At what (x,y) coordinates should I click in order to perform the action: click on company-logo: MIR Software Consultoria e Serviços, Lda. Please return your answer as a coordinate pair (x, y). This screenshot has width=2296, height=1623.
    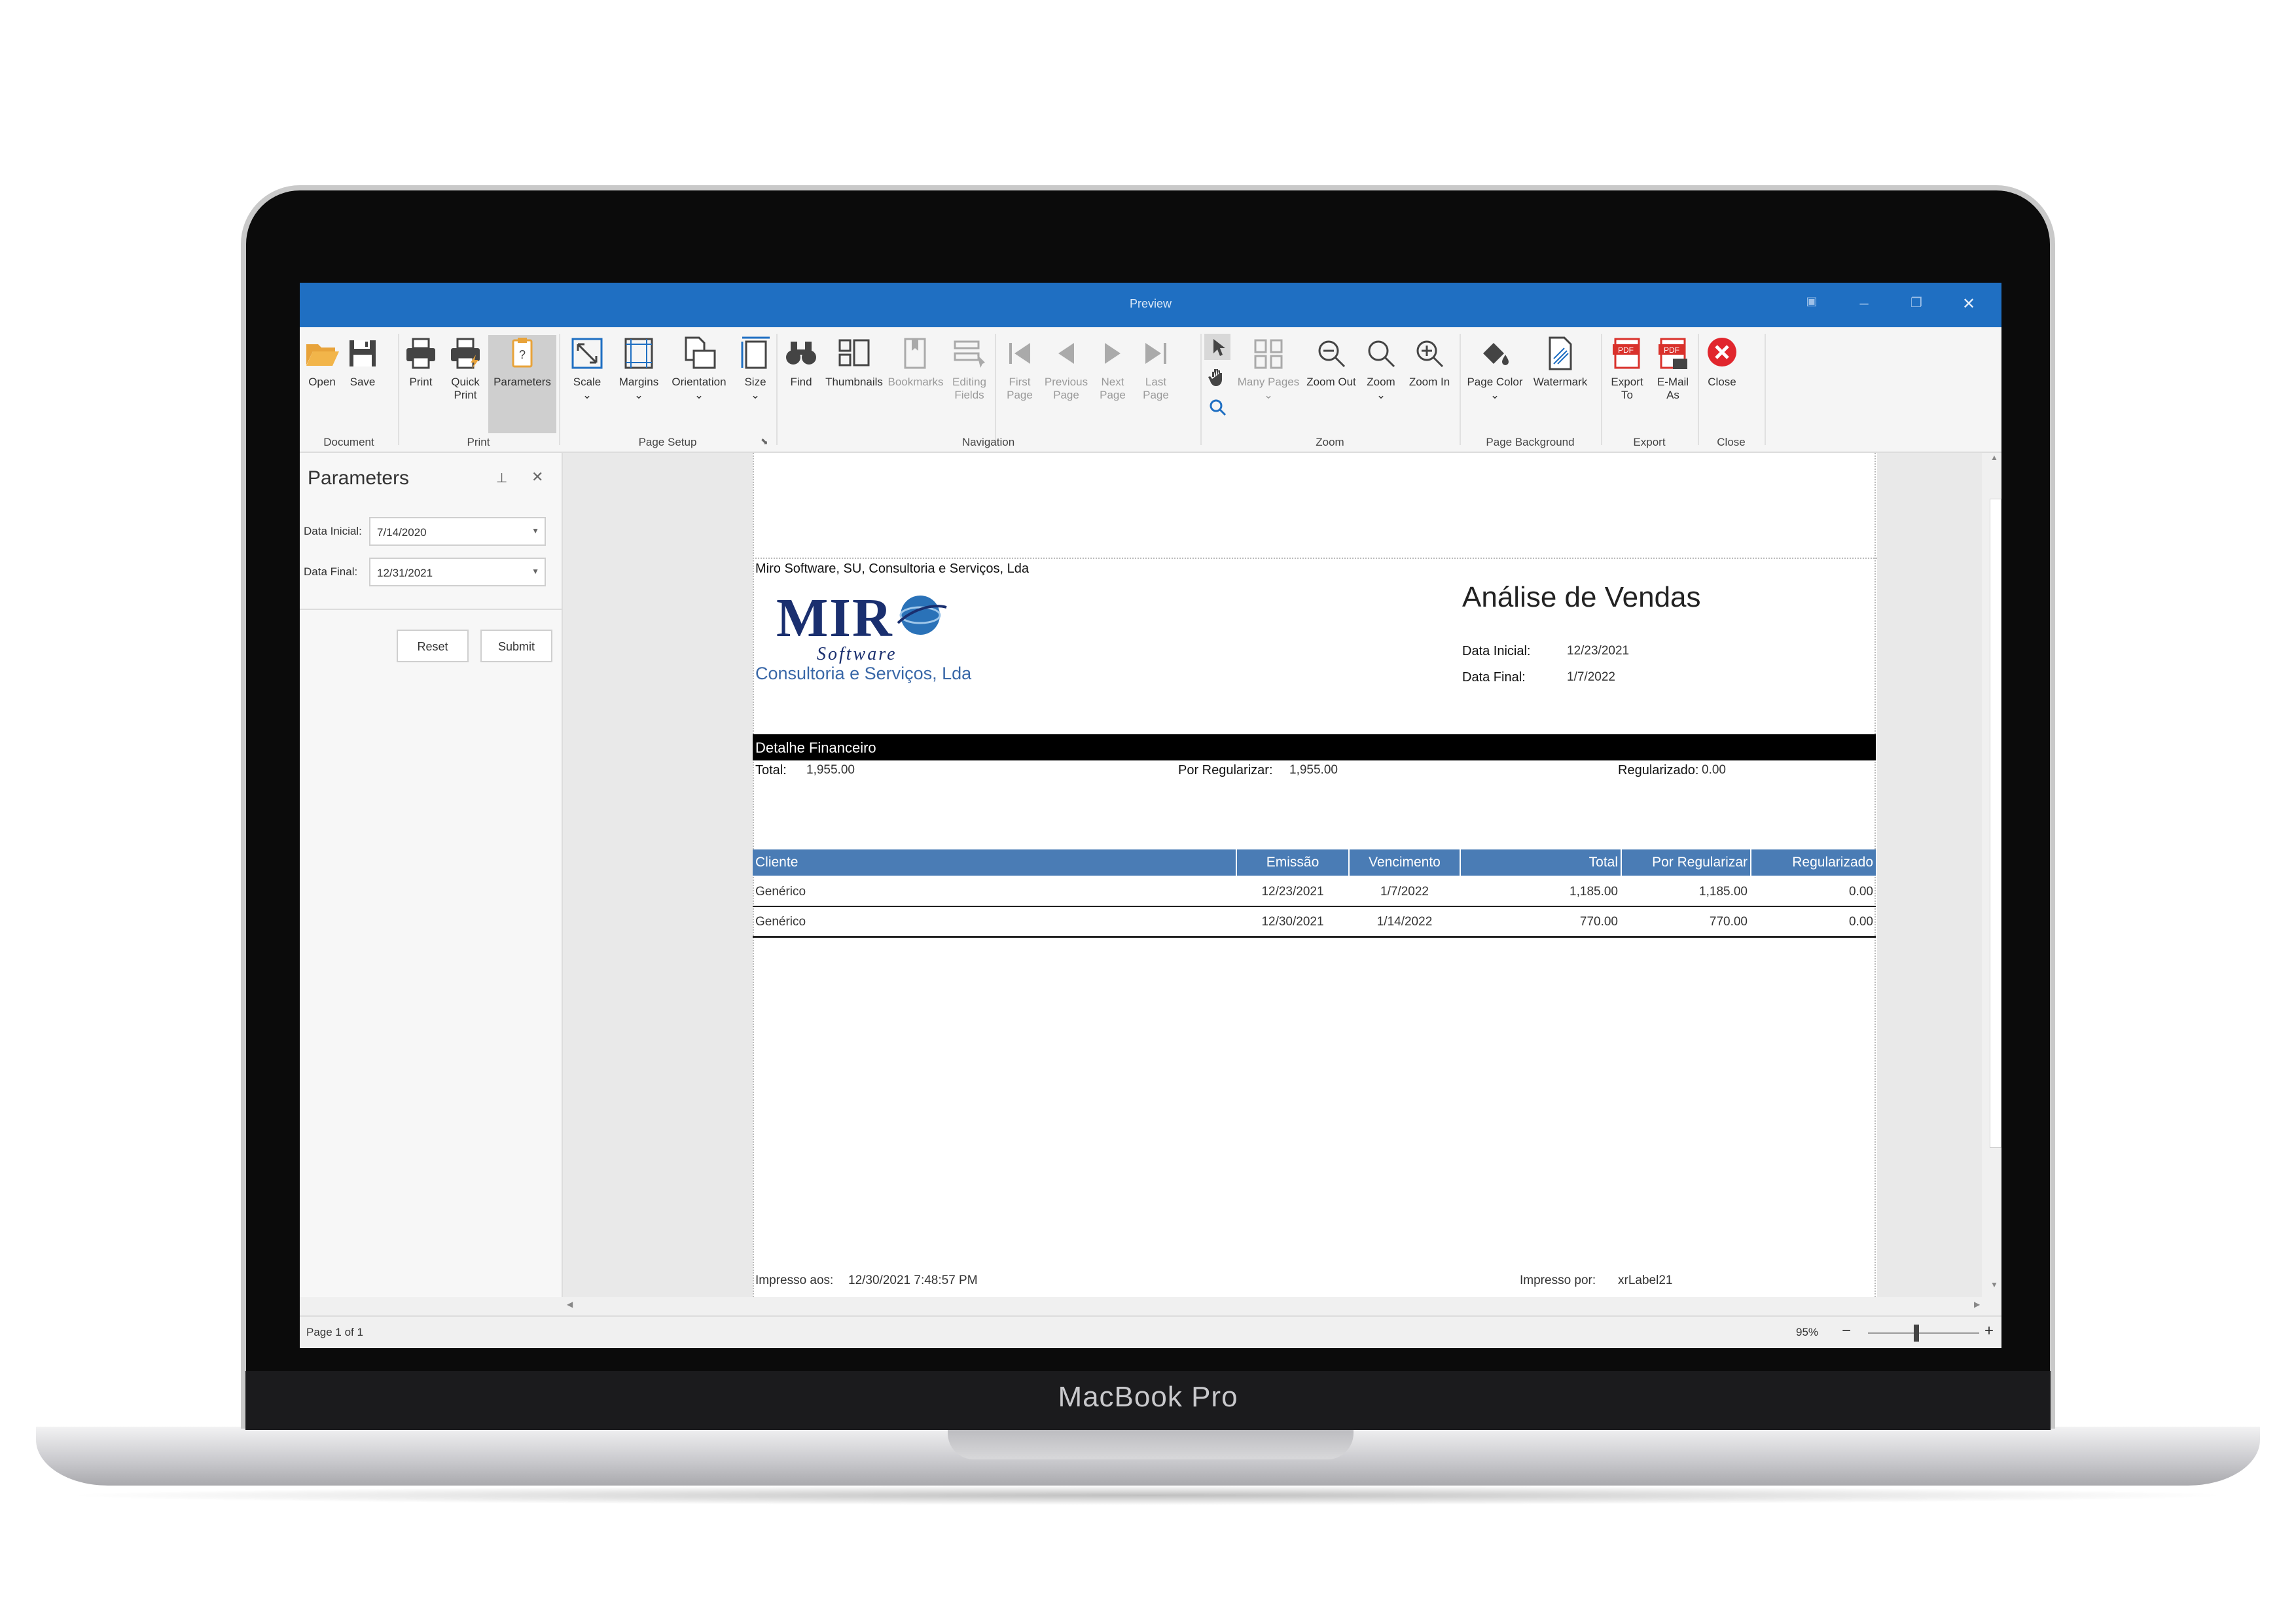
    Looking at the image, I should click on (869, 635).